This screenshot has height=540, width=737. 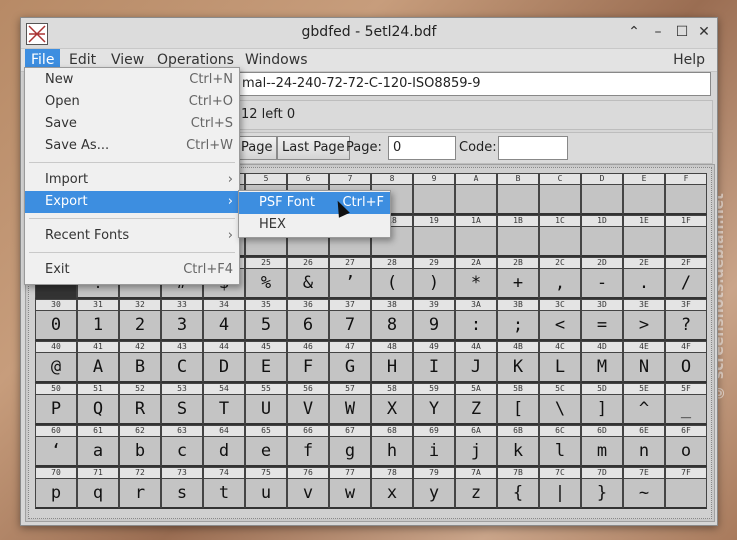 I want to click on glyph-cell: 58 X, so click(x=392, y=404).